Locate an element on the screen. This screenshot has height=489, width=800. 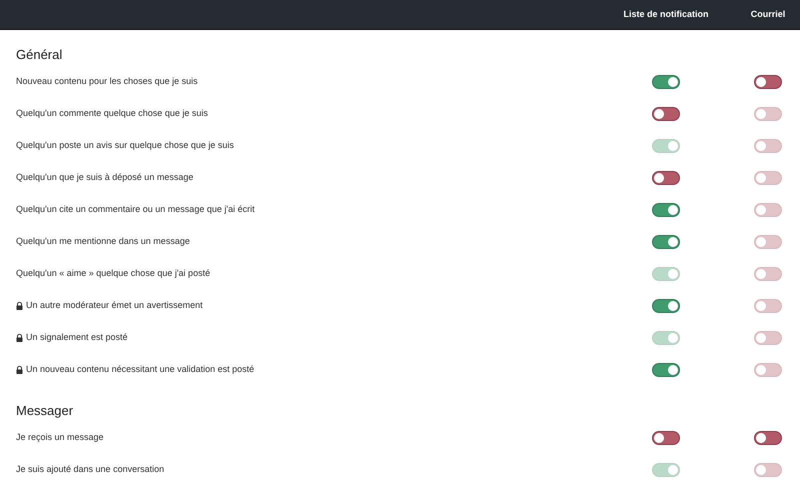
setting-label: Quelqu'un poste un avis sur quelque chose que je suis is located at coordinates (125, 145).